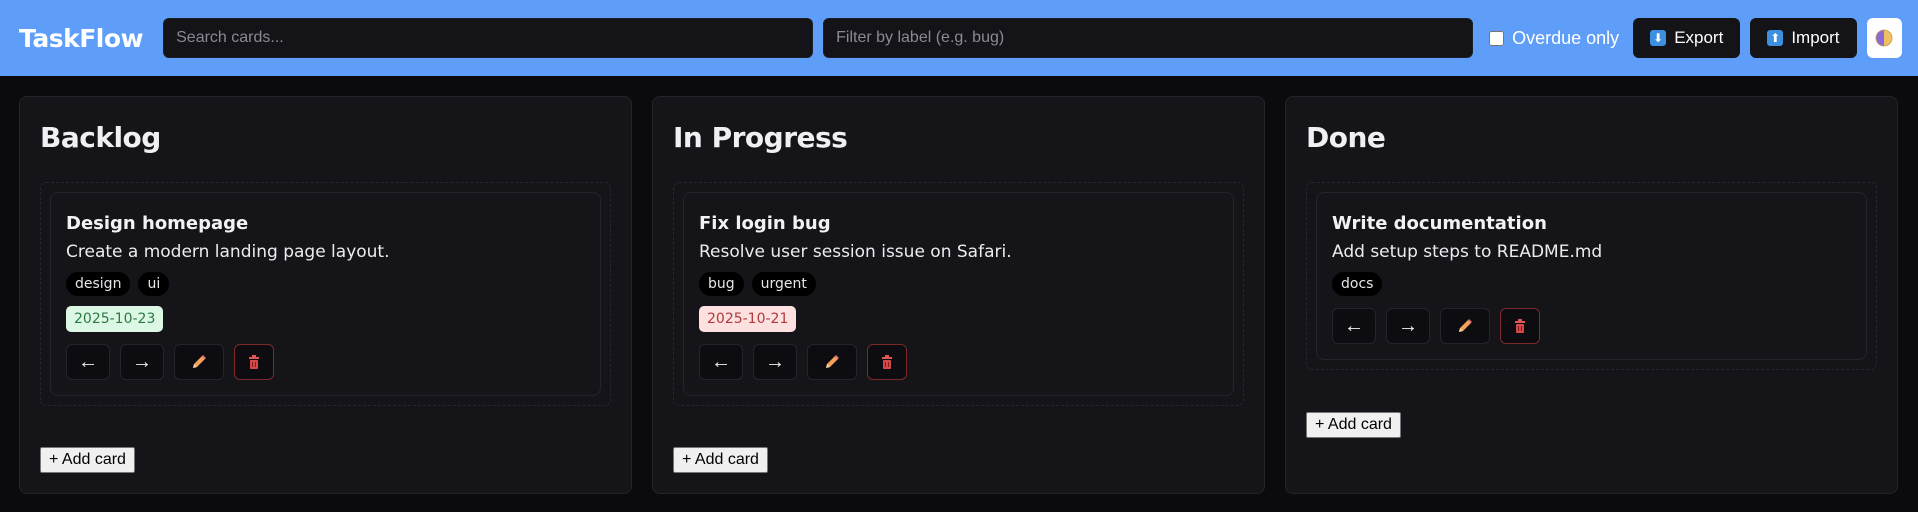 The height and width of the screenshot is (512, 1918). I want to click on overdue-label: Overdue only, so click(1566, 37).